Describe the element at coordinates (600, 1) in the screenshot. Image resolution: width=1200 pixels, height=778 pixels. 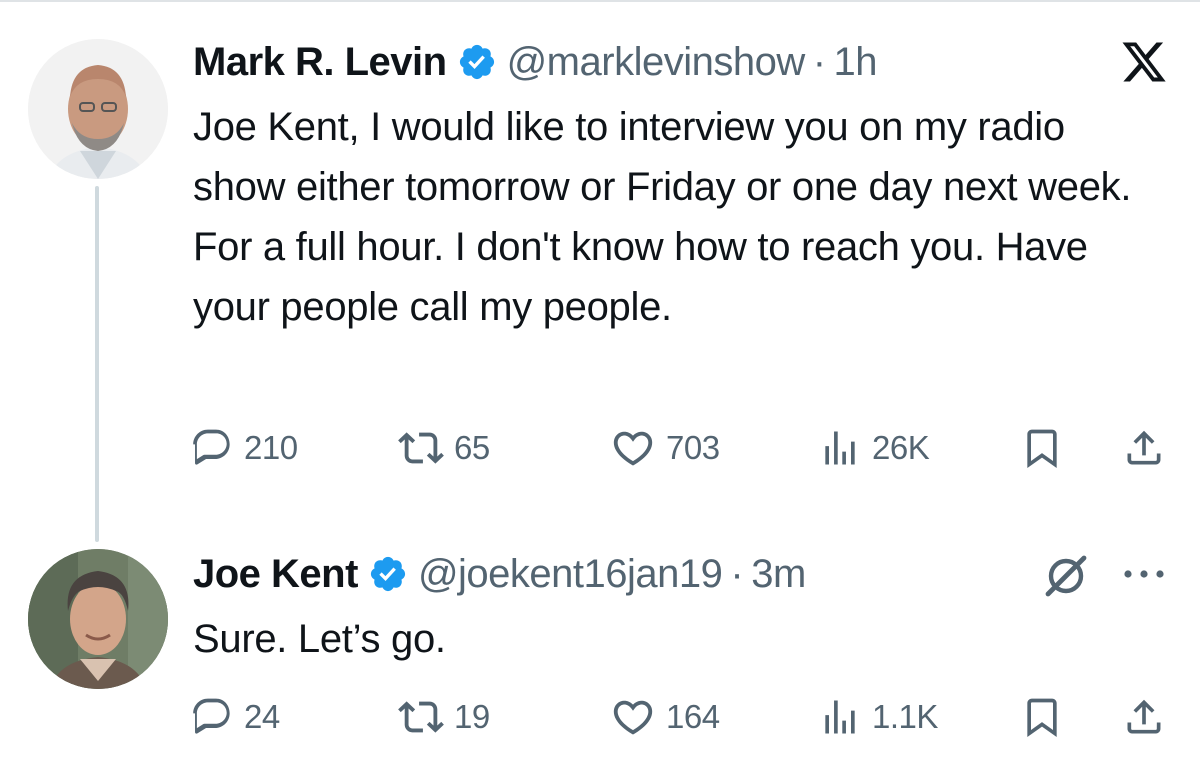
I see `top-divider` at that location.